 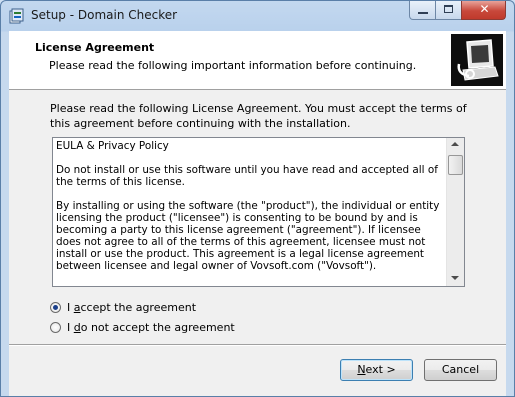 I want to click on close-button: ✕, so click(x=483, y=10).